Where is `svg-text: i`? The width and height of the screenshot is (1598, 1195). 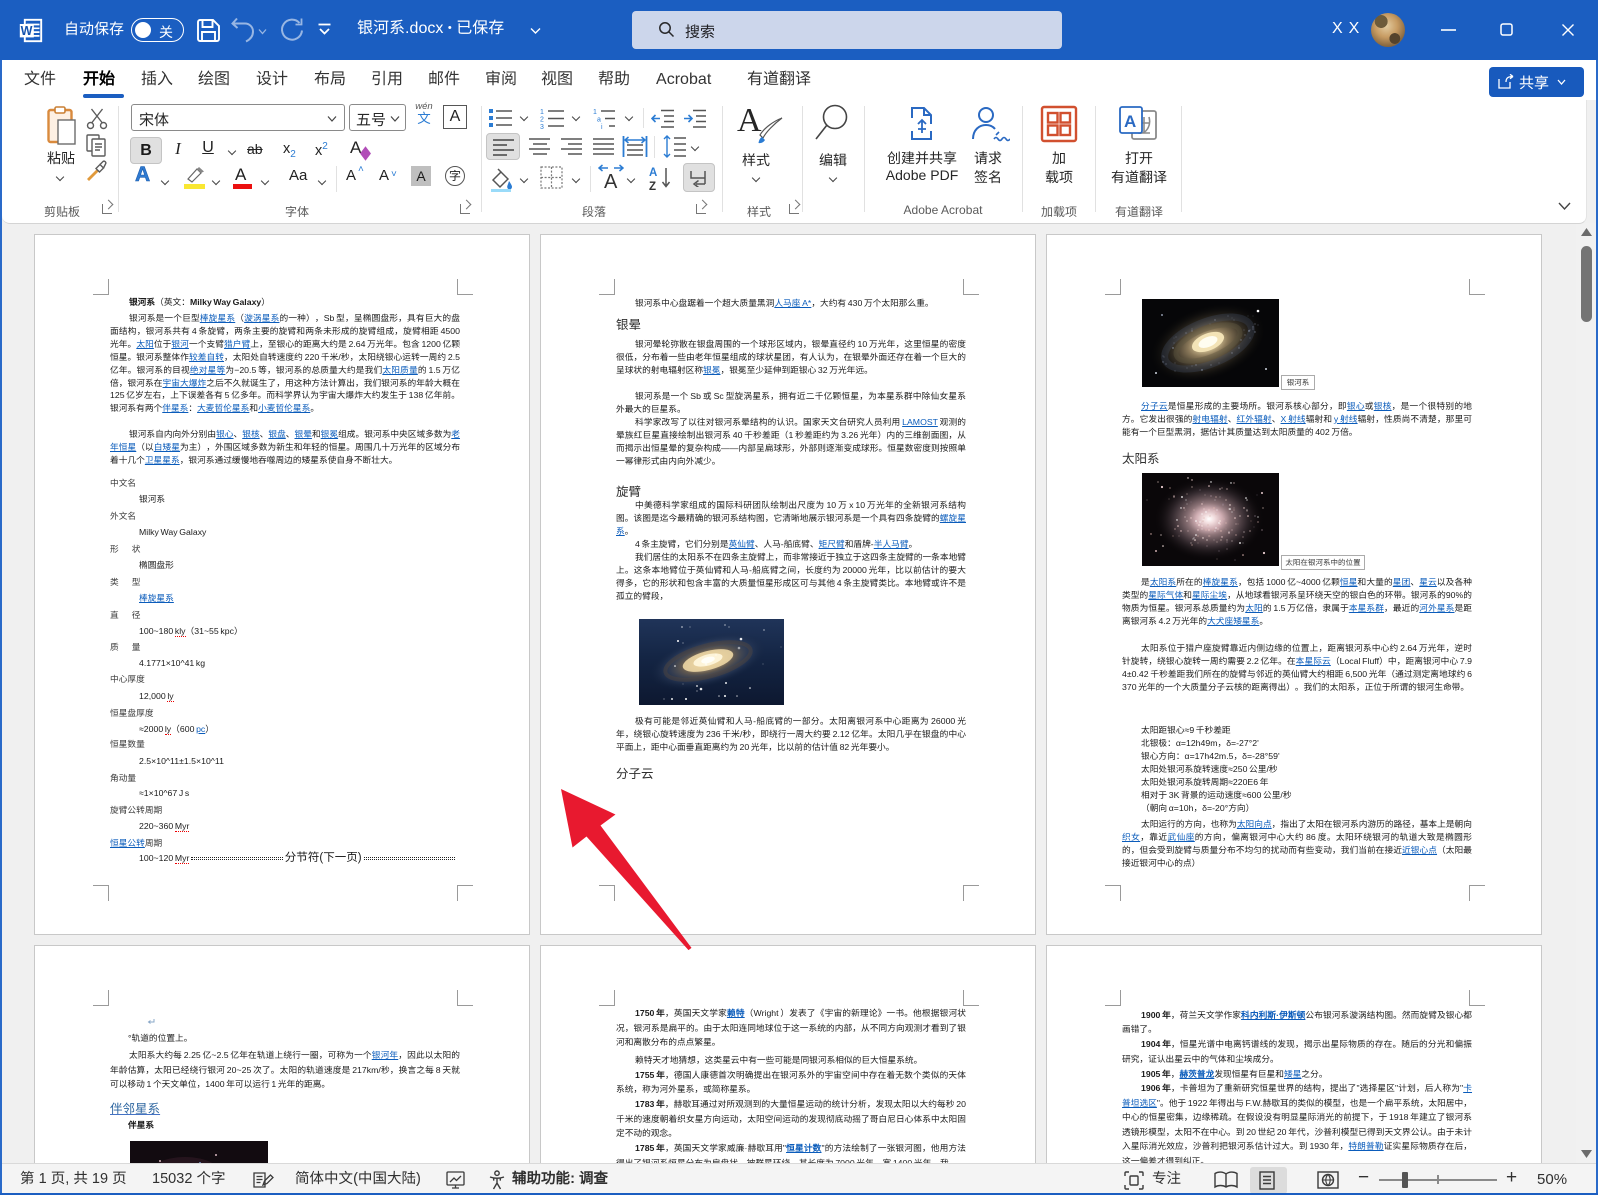 svg-text: i is located at coordinates (602, 126).